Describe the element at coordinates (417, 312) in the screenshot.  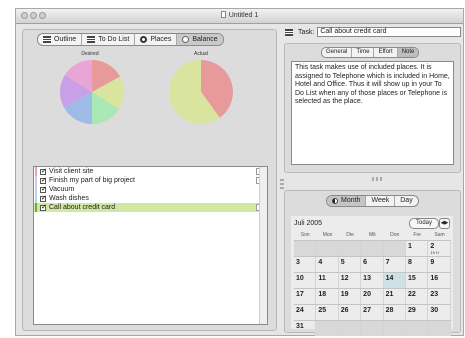
I see `calendar-day-cell: 29` at that location.